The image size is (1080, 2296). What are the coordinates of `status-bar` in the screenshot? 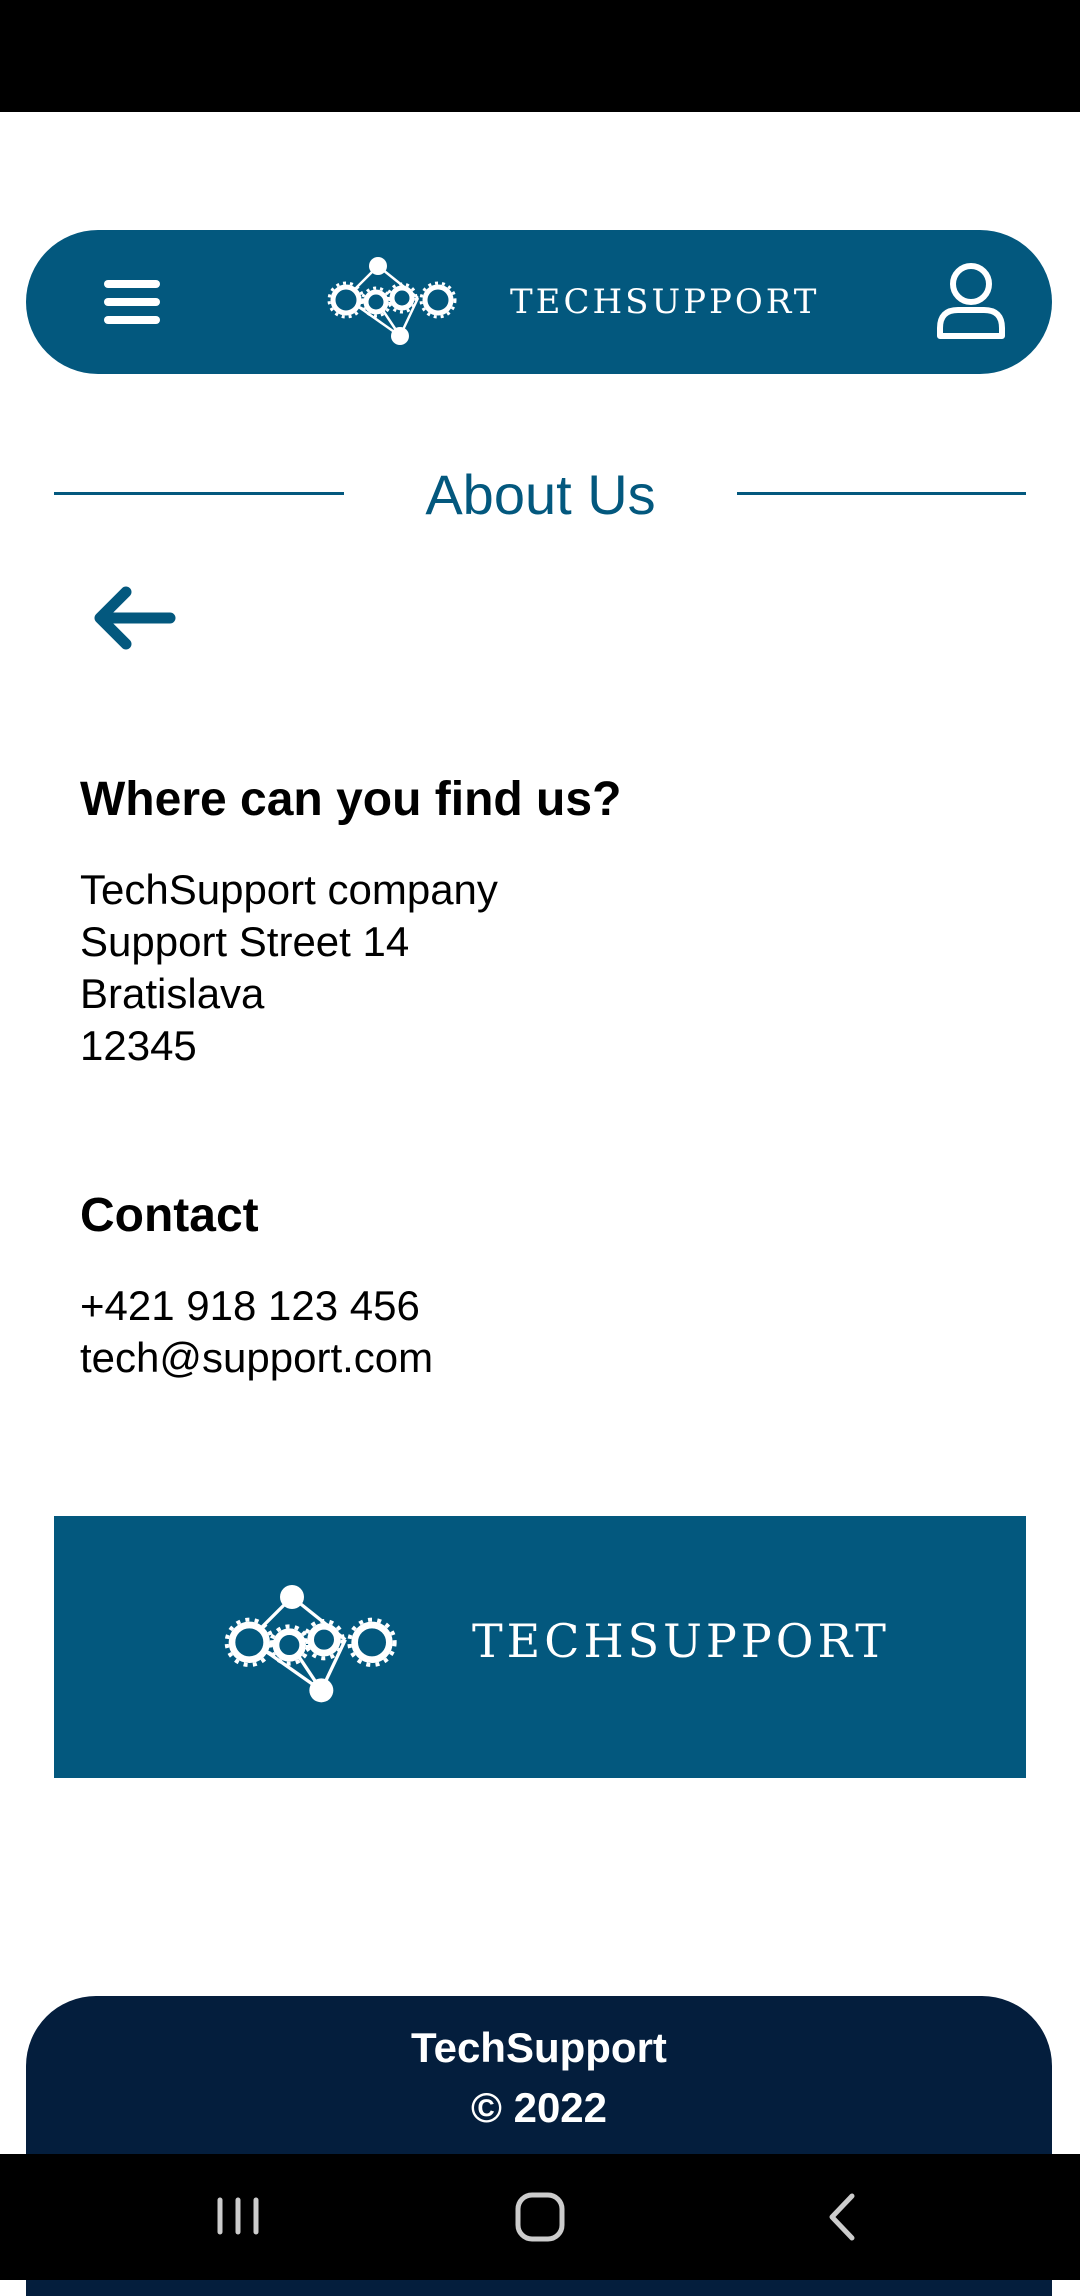 It's located at (540, 56).